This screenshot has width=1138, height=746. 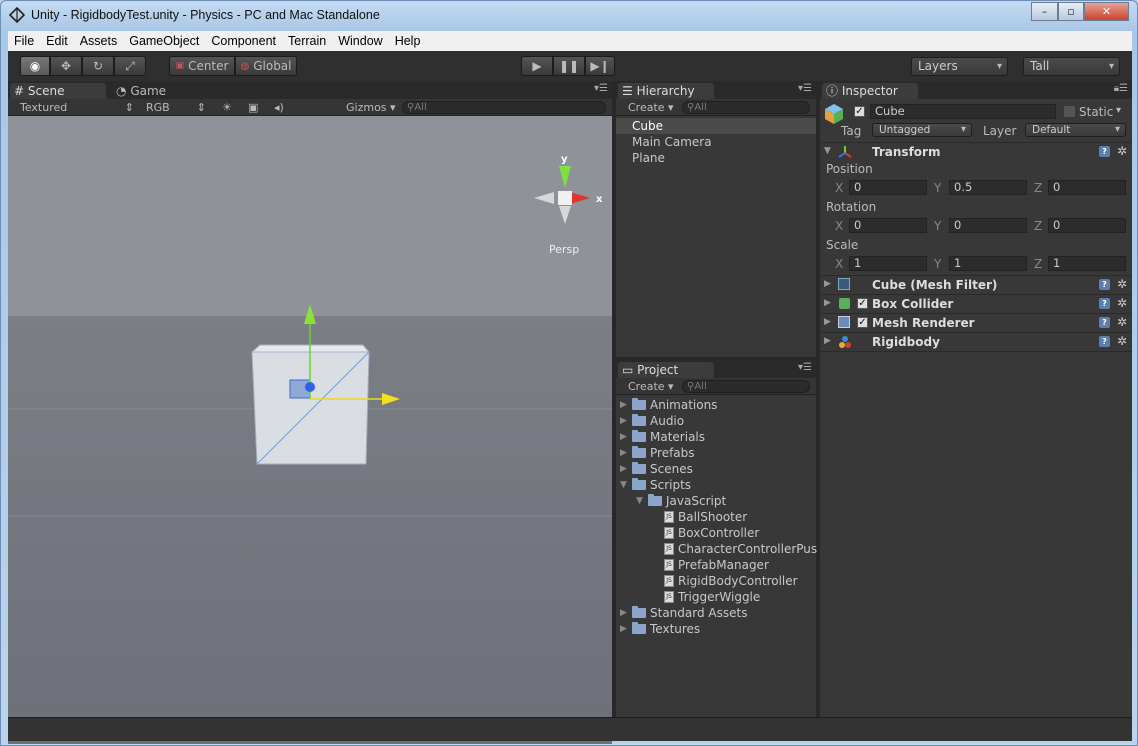 I want to click on project-search-input: ⚲All, so click(x=746, y=386).